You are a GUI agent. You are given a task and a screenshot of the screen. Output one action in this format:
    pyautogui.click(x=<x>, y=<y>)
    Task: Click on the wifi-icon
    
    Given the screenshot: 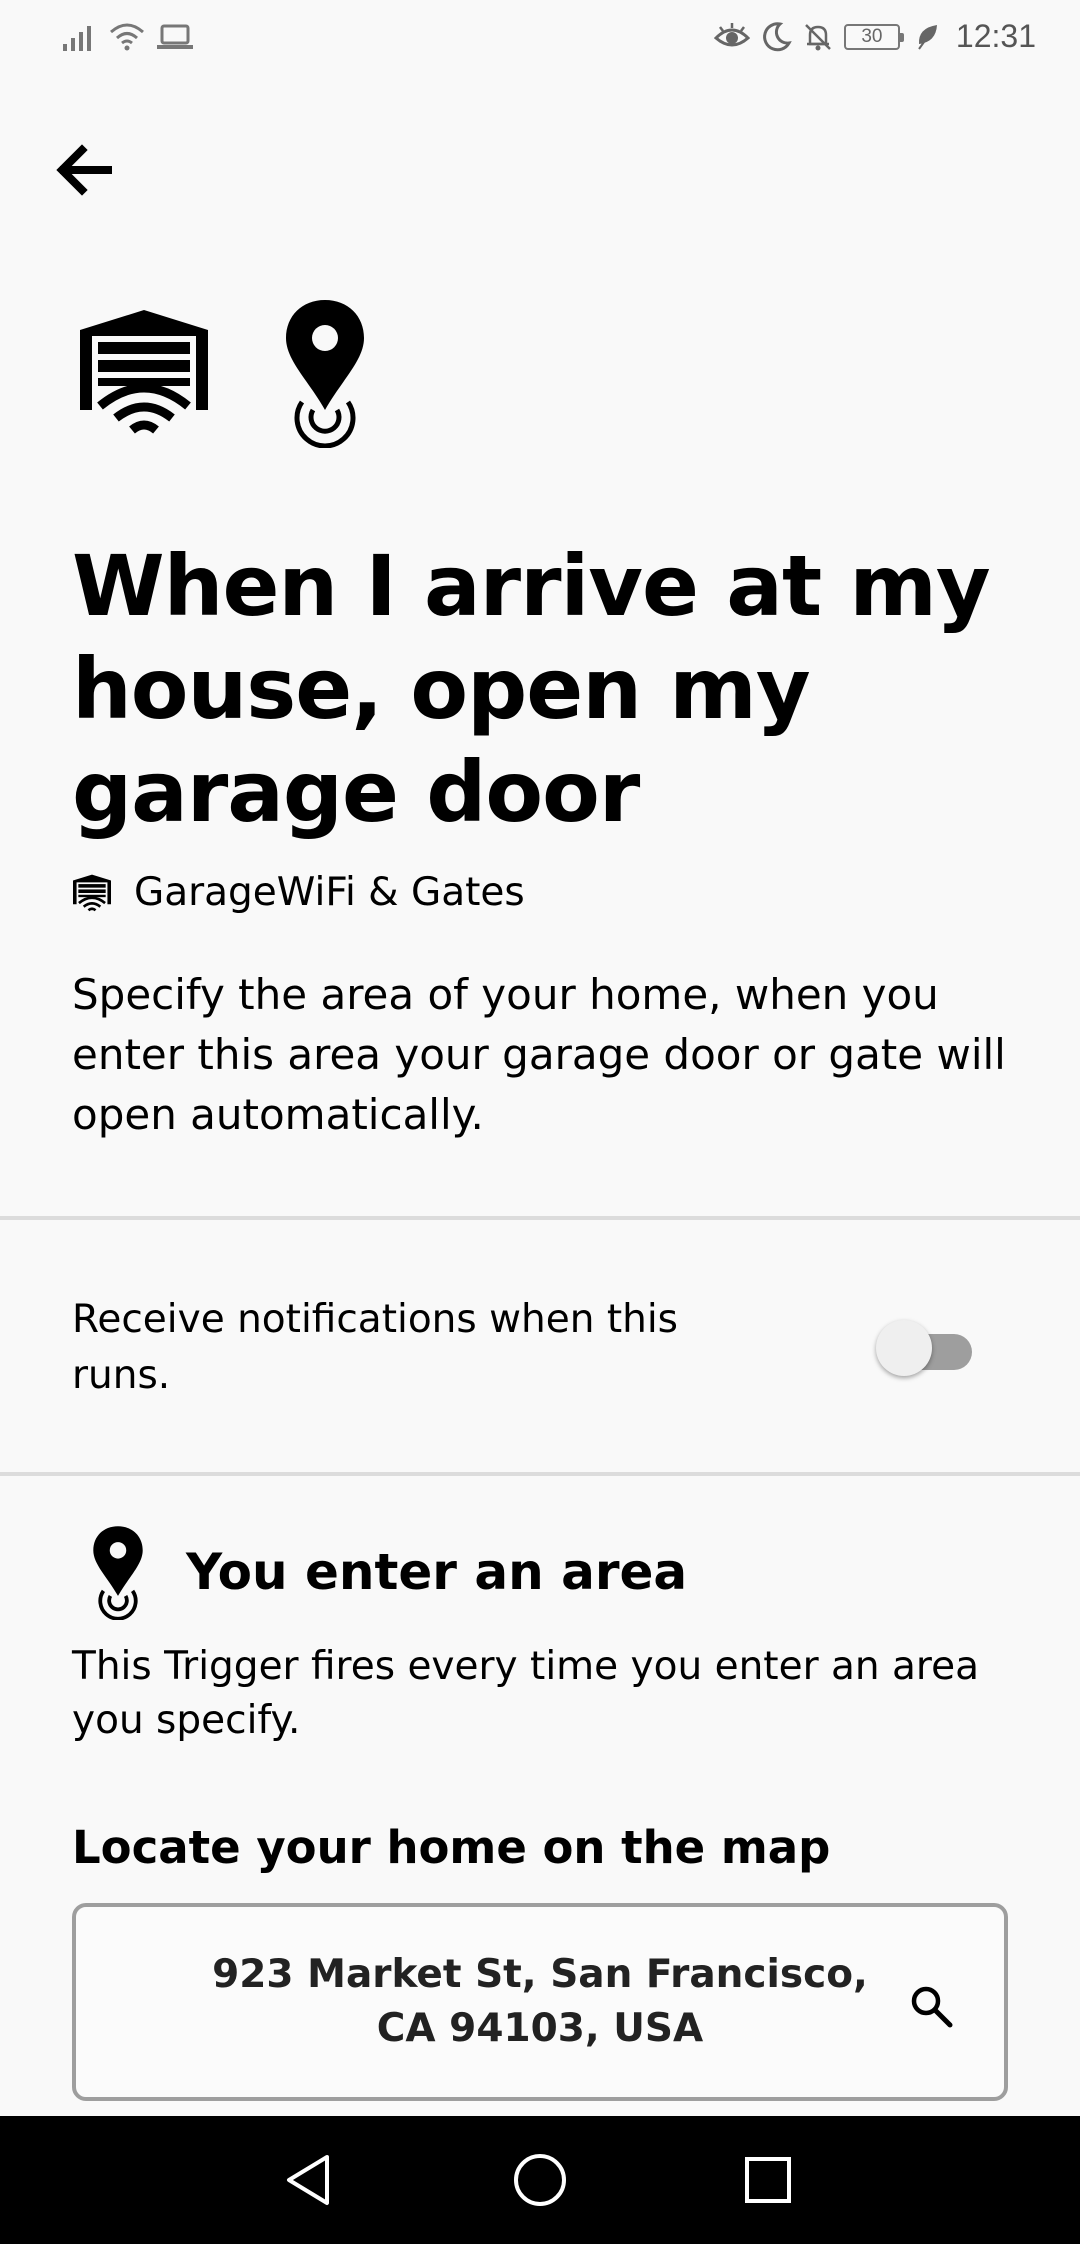 What is the action you would take?
    pyautogui.click(x=127, y=37)
    